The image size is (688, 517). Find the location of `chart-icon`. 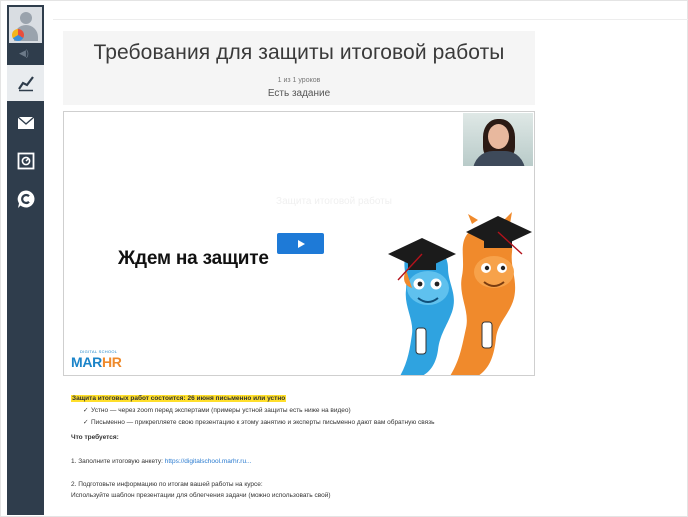

chart-icon is located at coordinates (25, 84).